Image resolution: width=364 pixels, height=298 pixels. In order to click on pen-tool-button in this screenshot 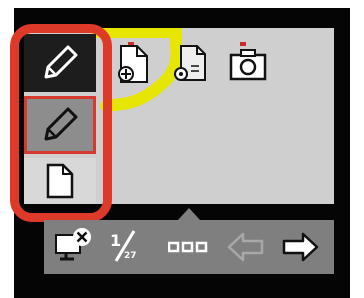, I will do `click(60, 63)`.